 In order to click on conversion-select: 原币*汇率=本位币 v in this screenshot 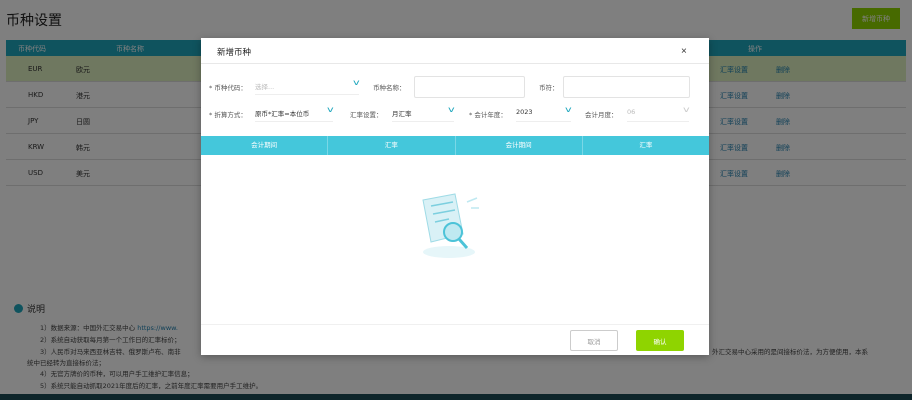, I will do `click(294, 112)`.